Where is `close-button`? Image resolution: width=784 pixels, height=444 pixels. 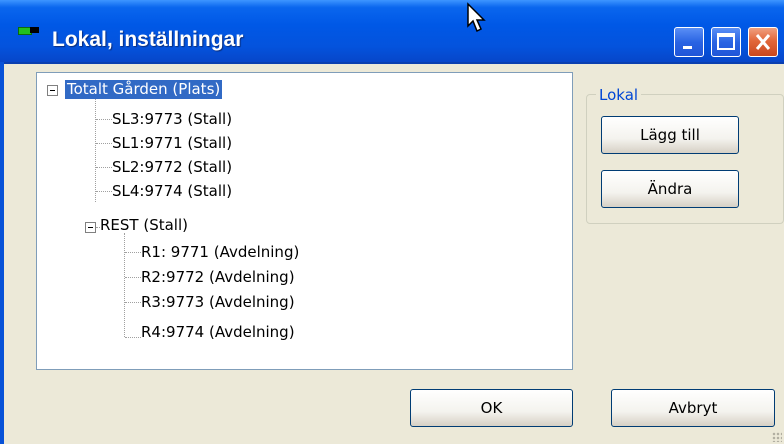 close-button is located at coordinates (763, 42).